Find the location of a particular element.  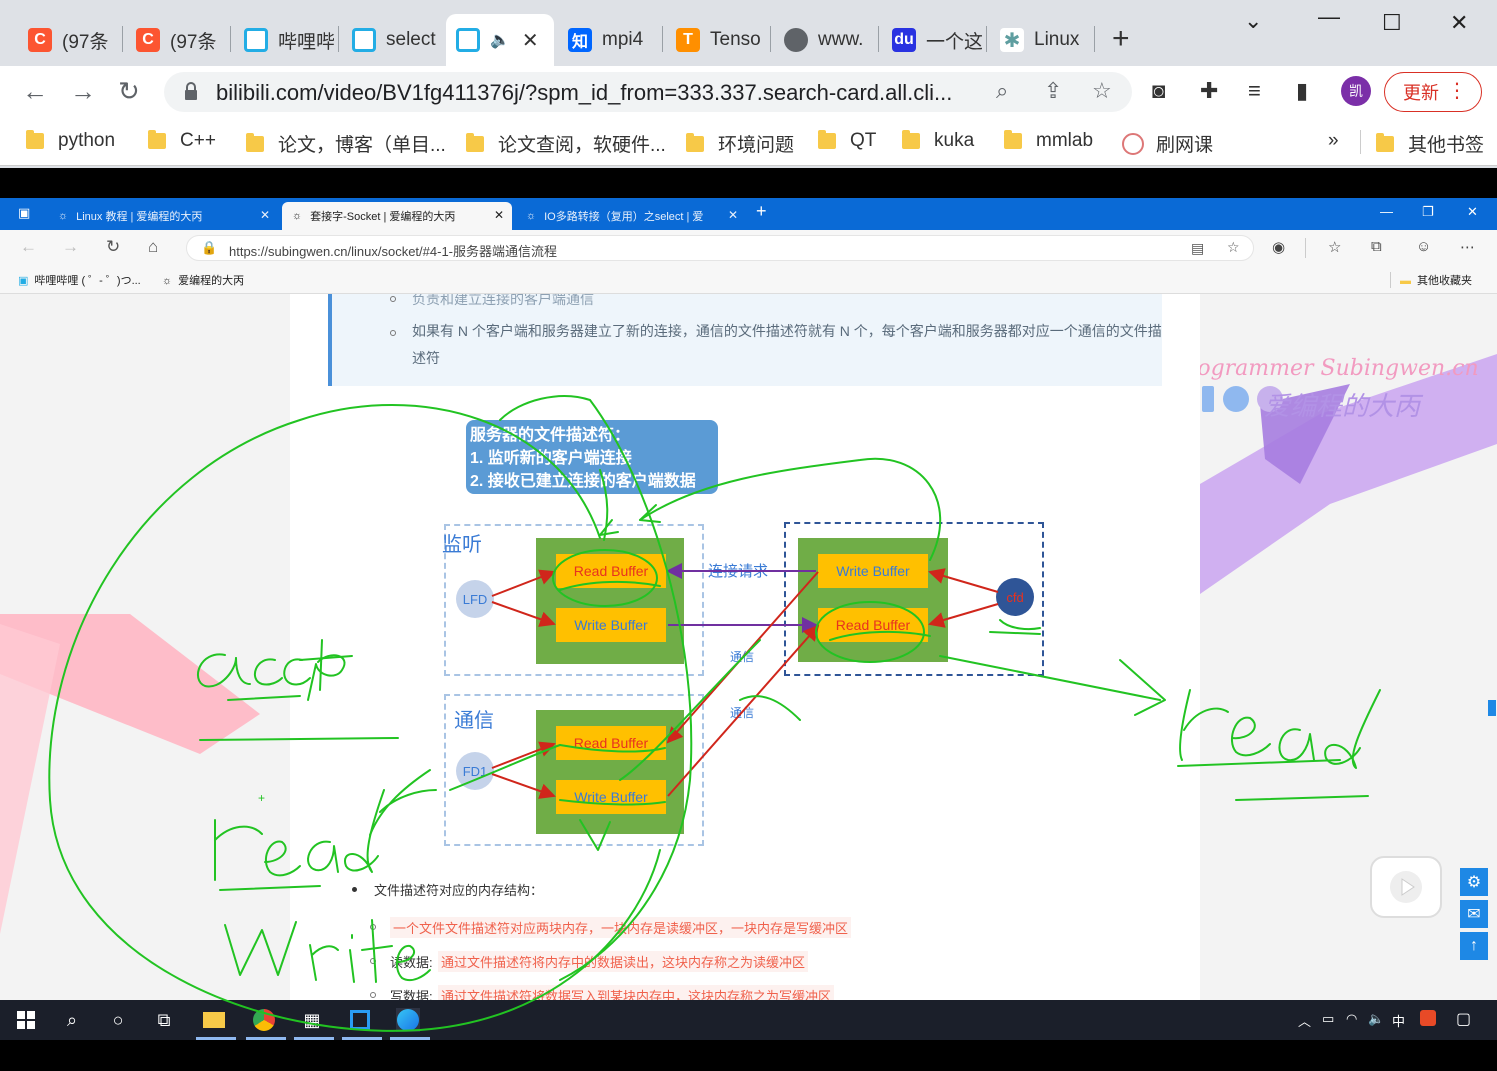

extension-icon: ◉ is located at coordinates (1278, 247).